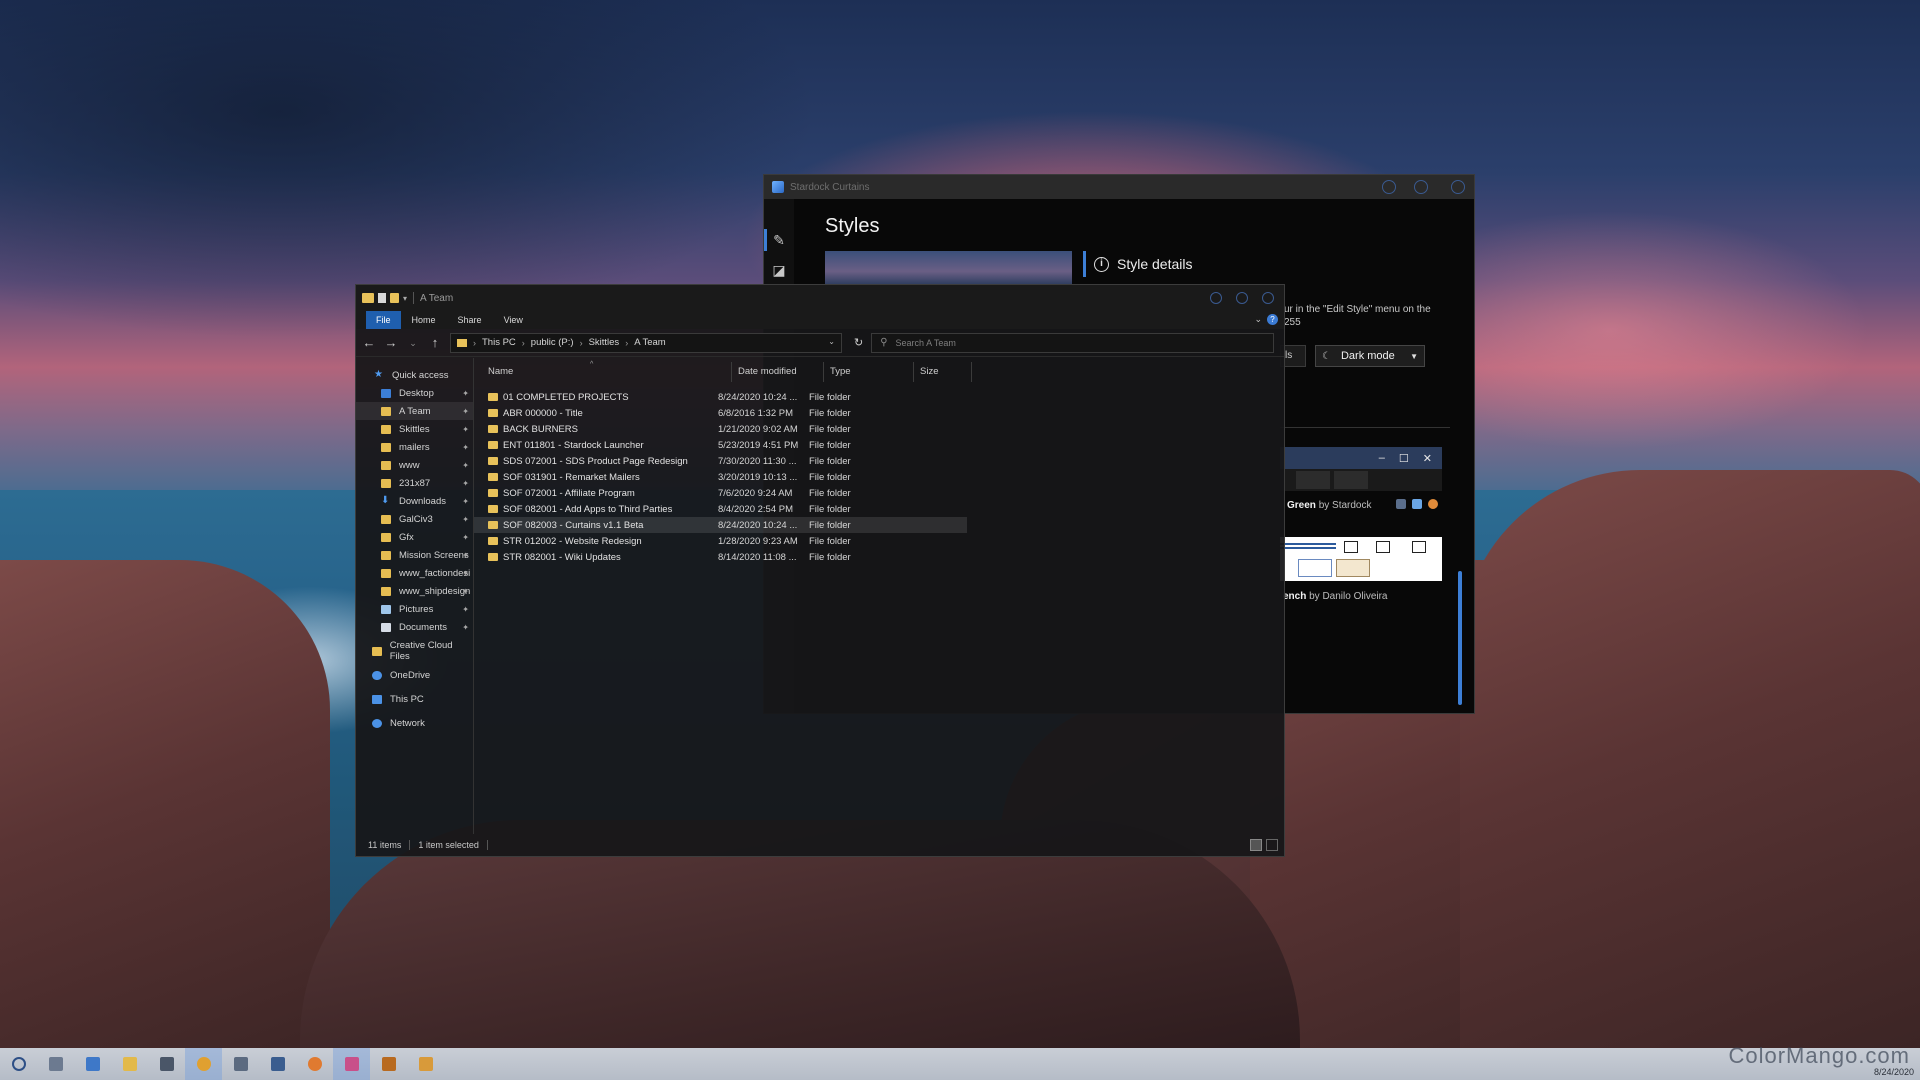 The width and height of the screenshot is (1920, 1080). What do you see at coordinates (383, 320) in the screenshot?
I see `tab-file: File` at bounding box center [383, 320].